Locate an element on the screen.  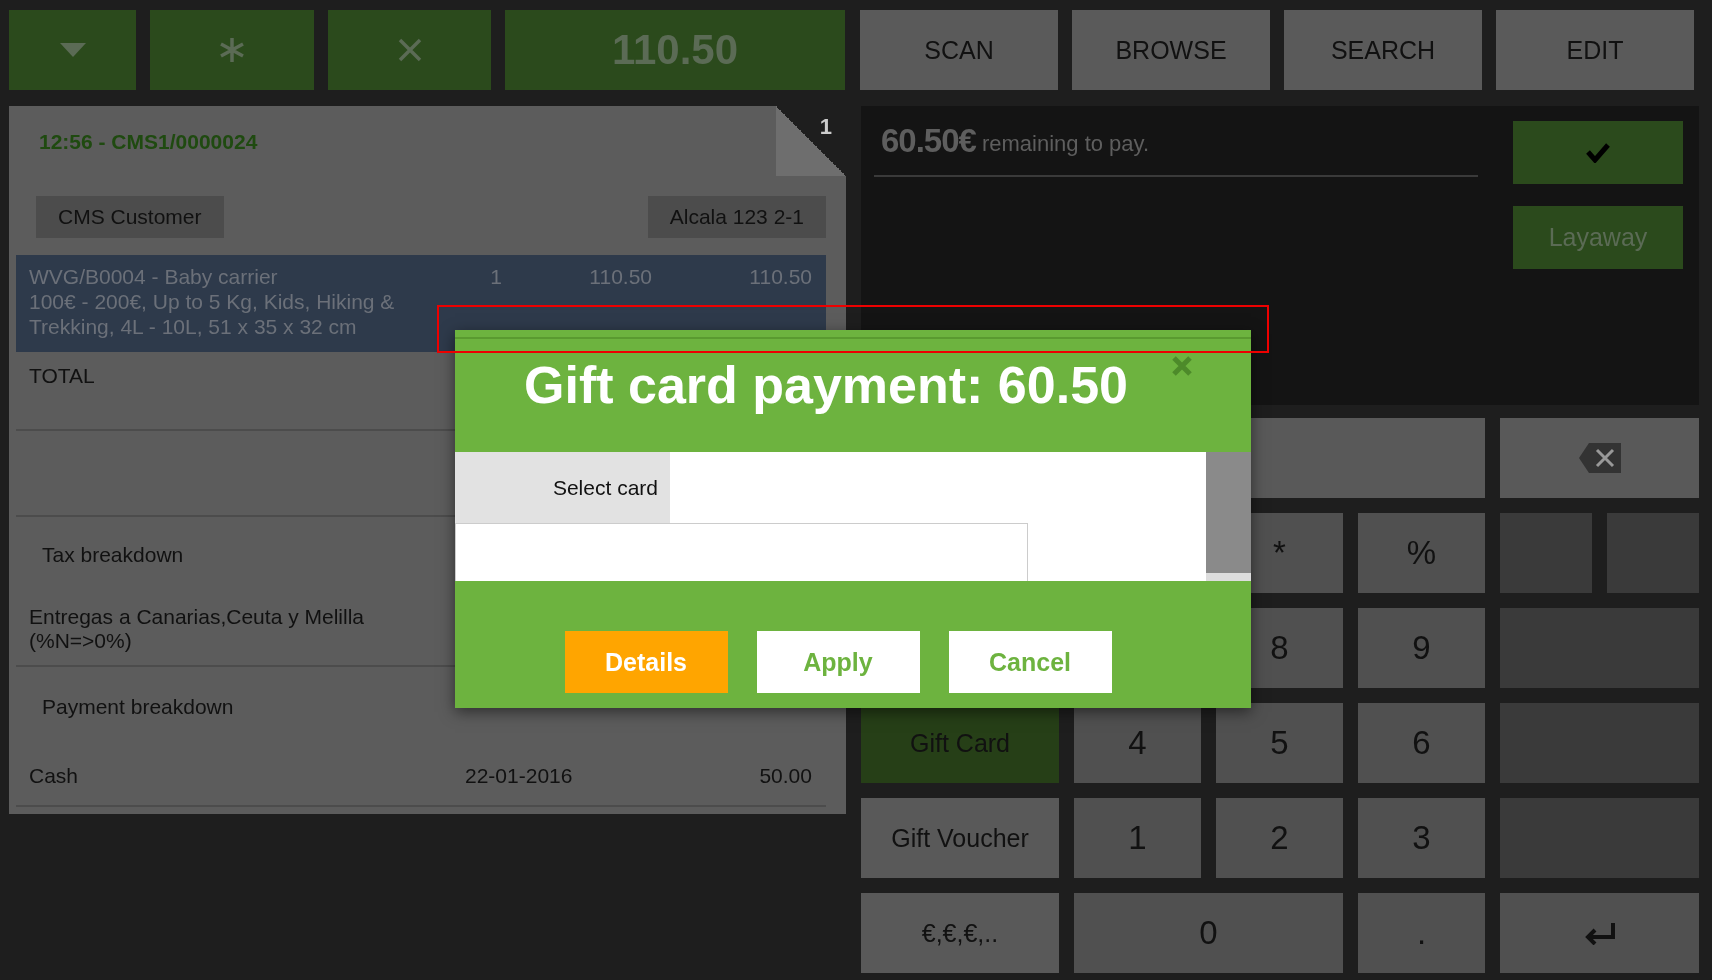
dropdown-button is located at coordinates (72, 50).